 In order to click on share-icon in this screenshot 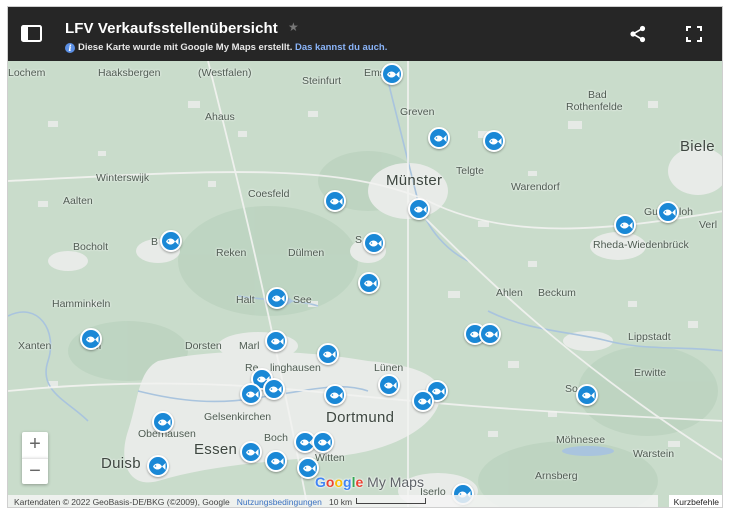, I will do `click(638, 34)`.